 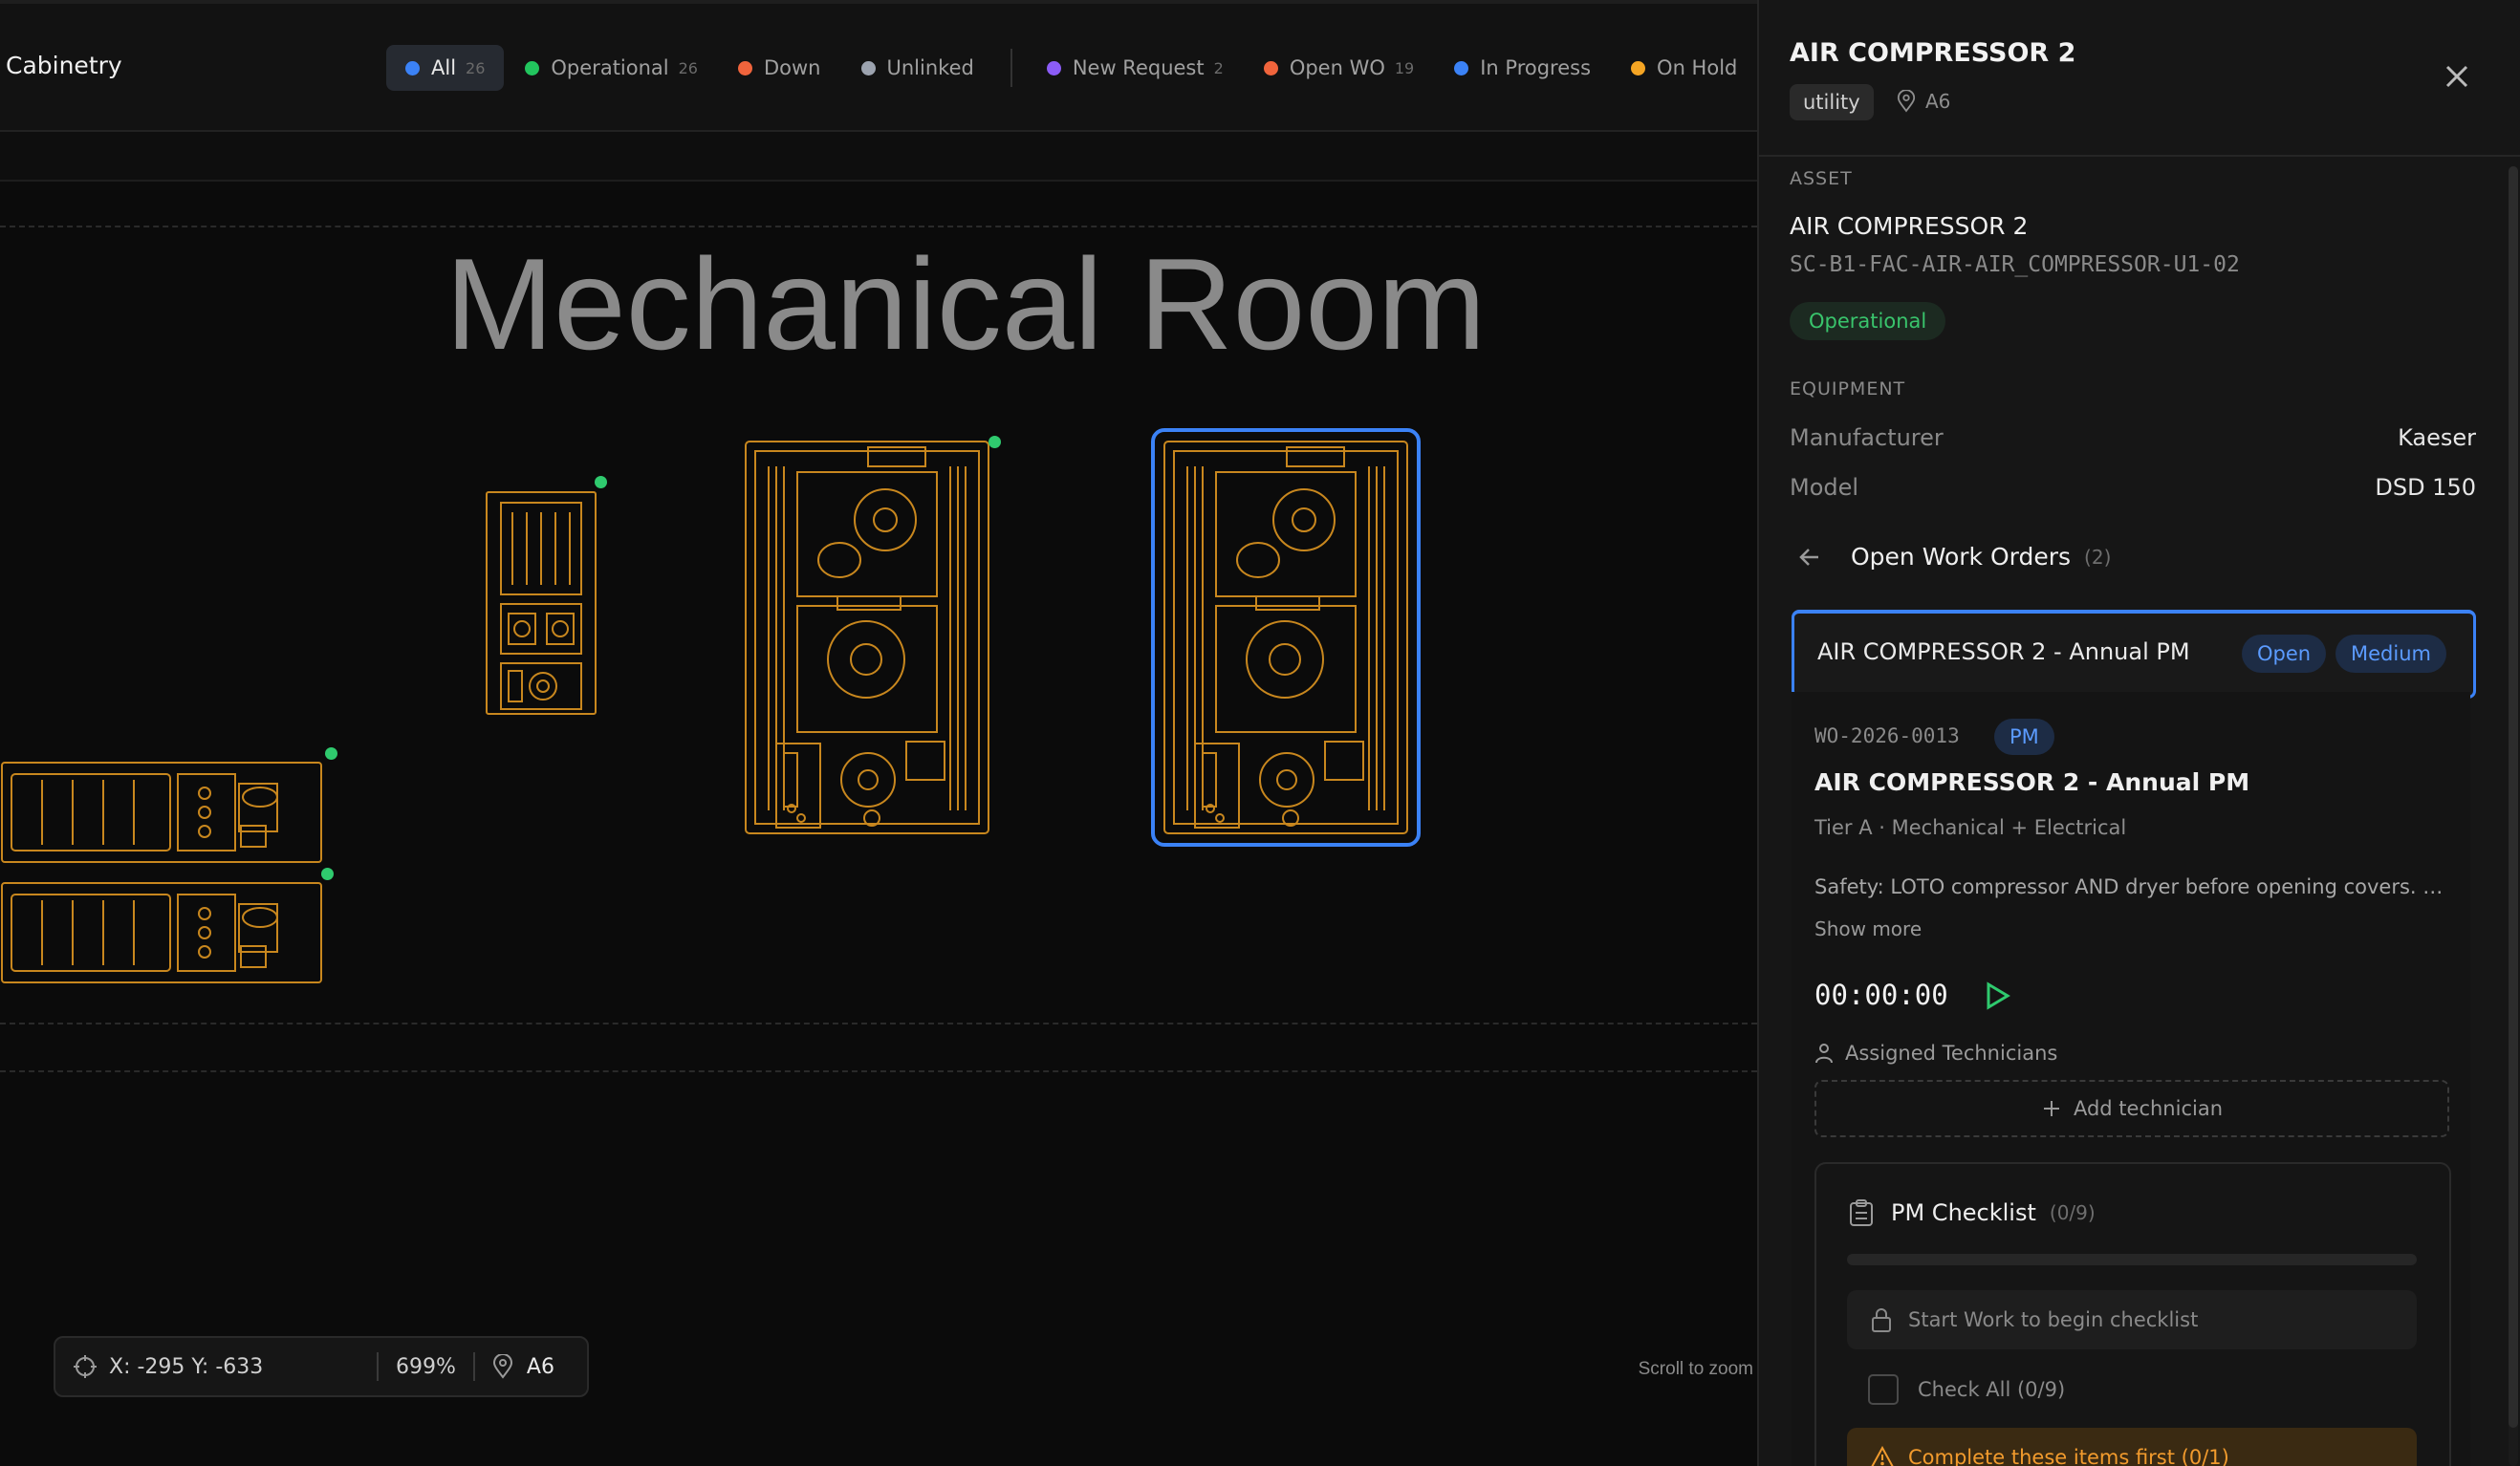 What do you see at coordinates (1862, 1212) in the screenshot?
I see `clipboard-icon` at bounding box center [1862, 1212].